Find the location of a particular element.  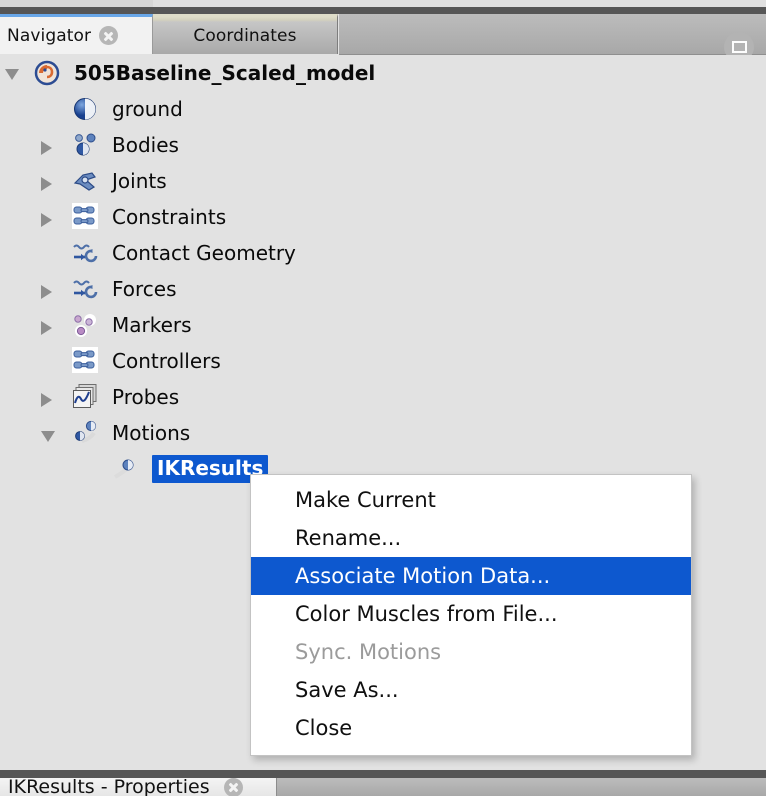

tab-navigator-label: Navigator is located at coordinates (49, 35).